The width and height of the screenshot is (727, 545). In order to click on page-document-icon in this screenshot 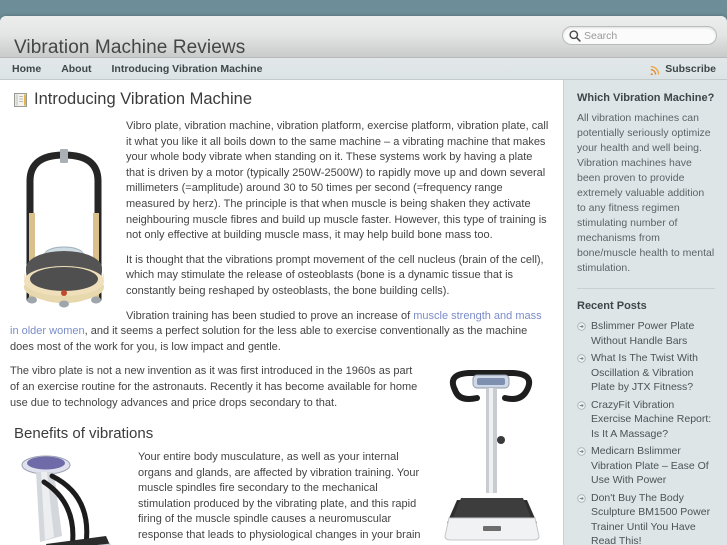, I will do `click(20, 99)`.